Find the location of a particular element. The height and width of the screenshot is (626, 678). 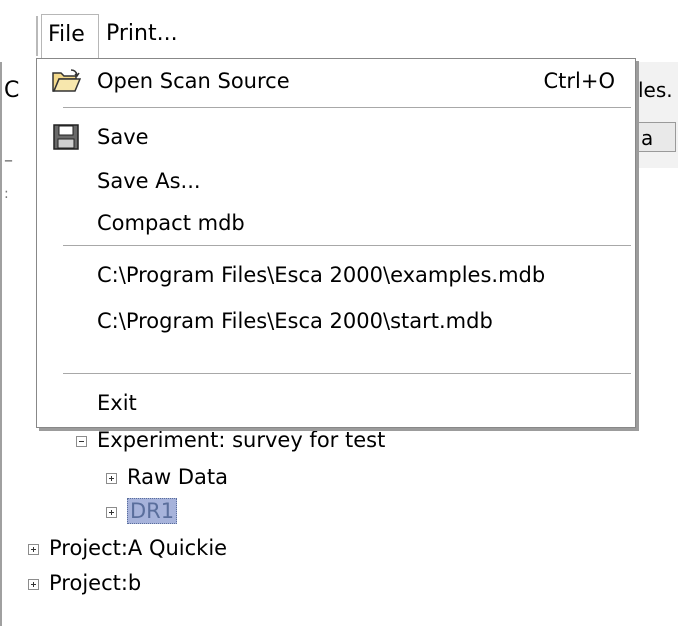

tree-node-project-b: Project:b is located at coordinates (84, 583).